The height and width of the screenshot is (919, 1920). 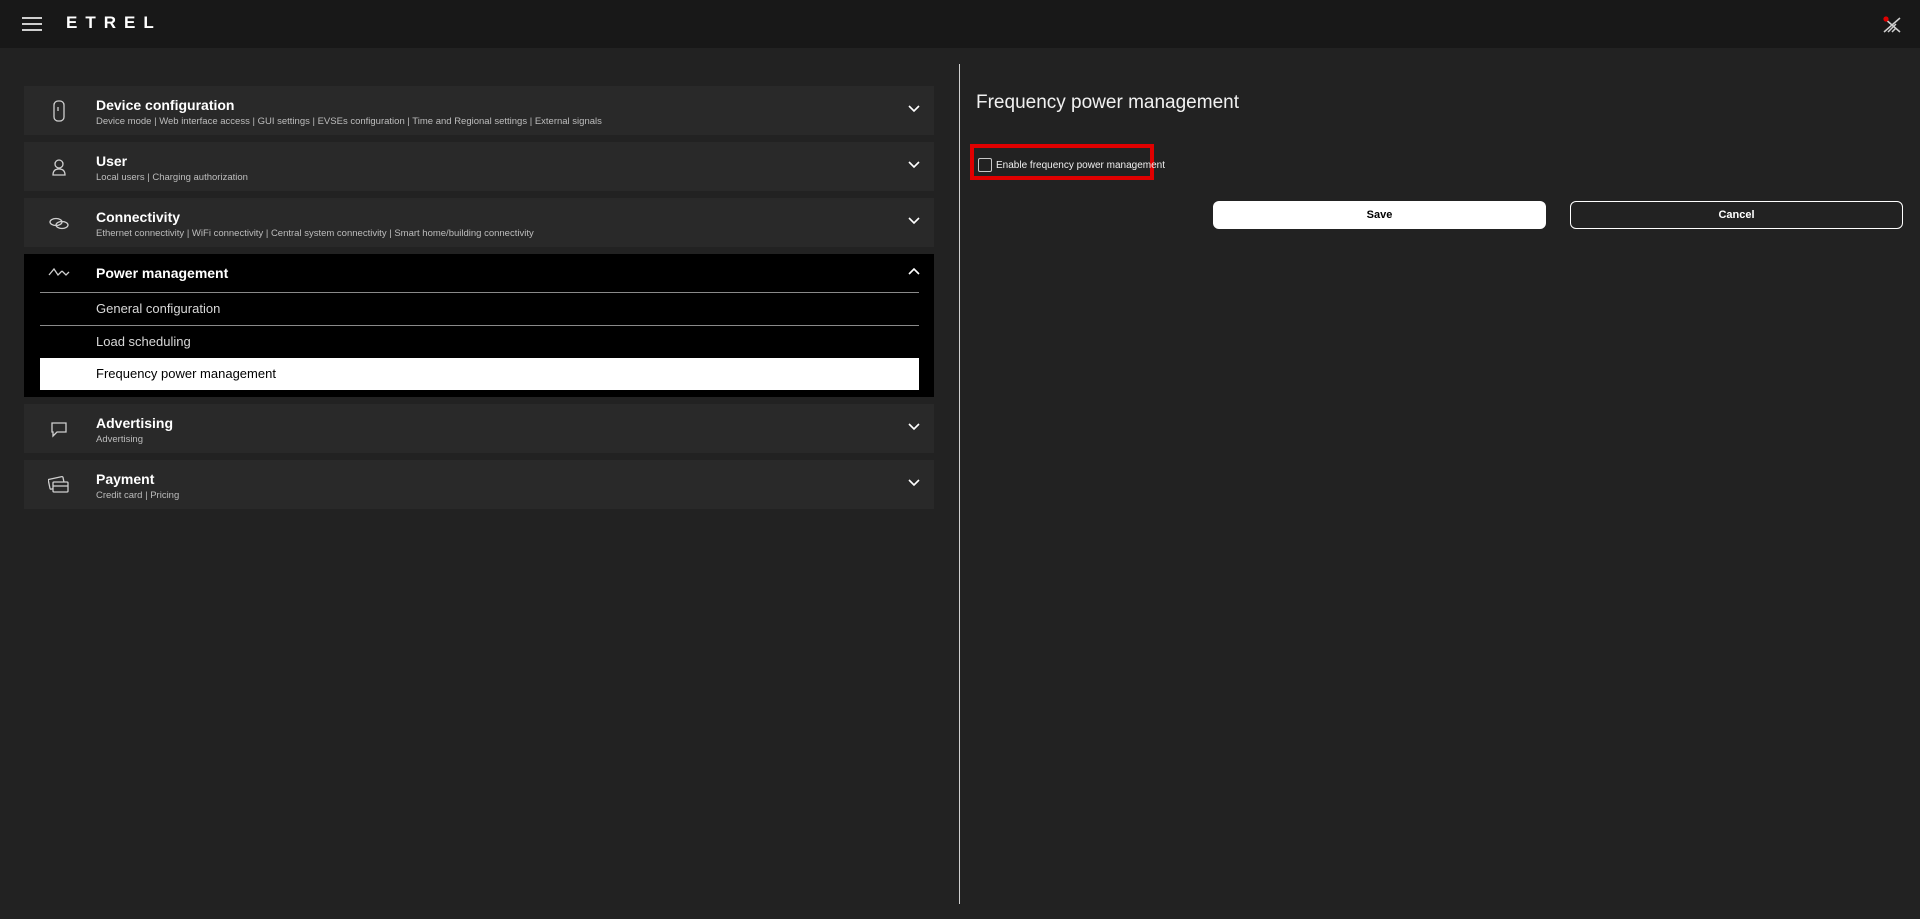 What do you see at coordinates (479, 273) in the screenshot?
I see `section-header: Power management` at bounding box center [479, 273].